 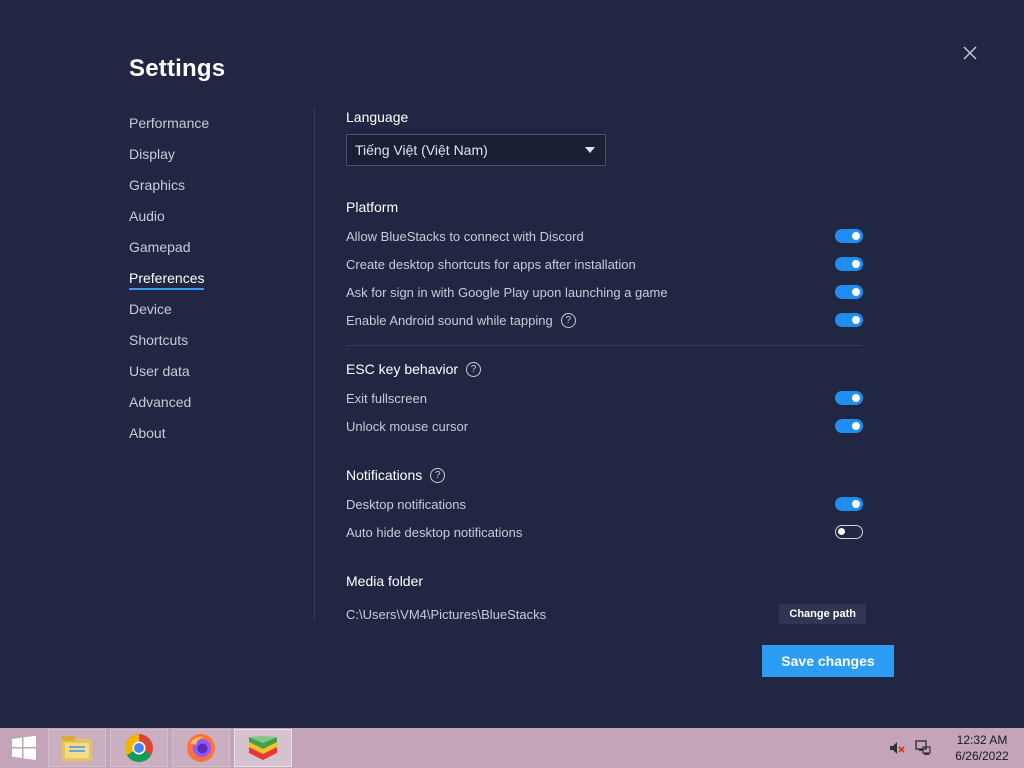 What do you see at coordinates (828, 661) in the screenshot?
I see `save-changes-button: Save changes` at bounding box center [828, 661].